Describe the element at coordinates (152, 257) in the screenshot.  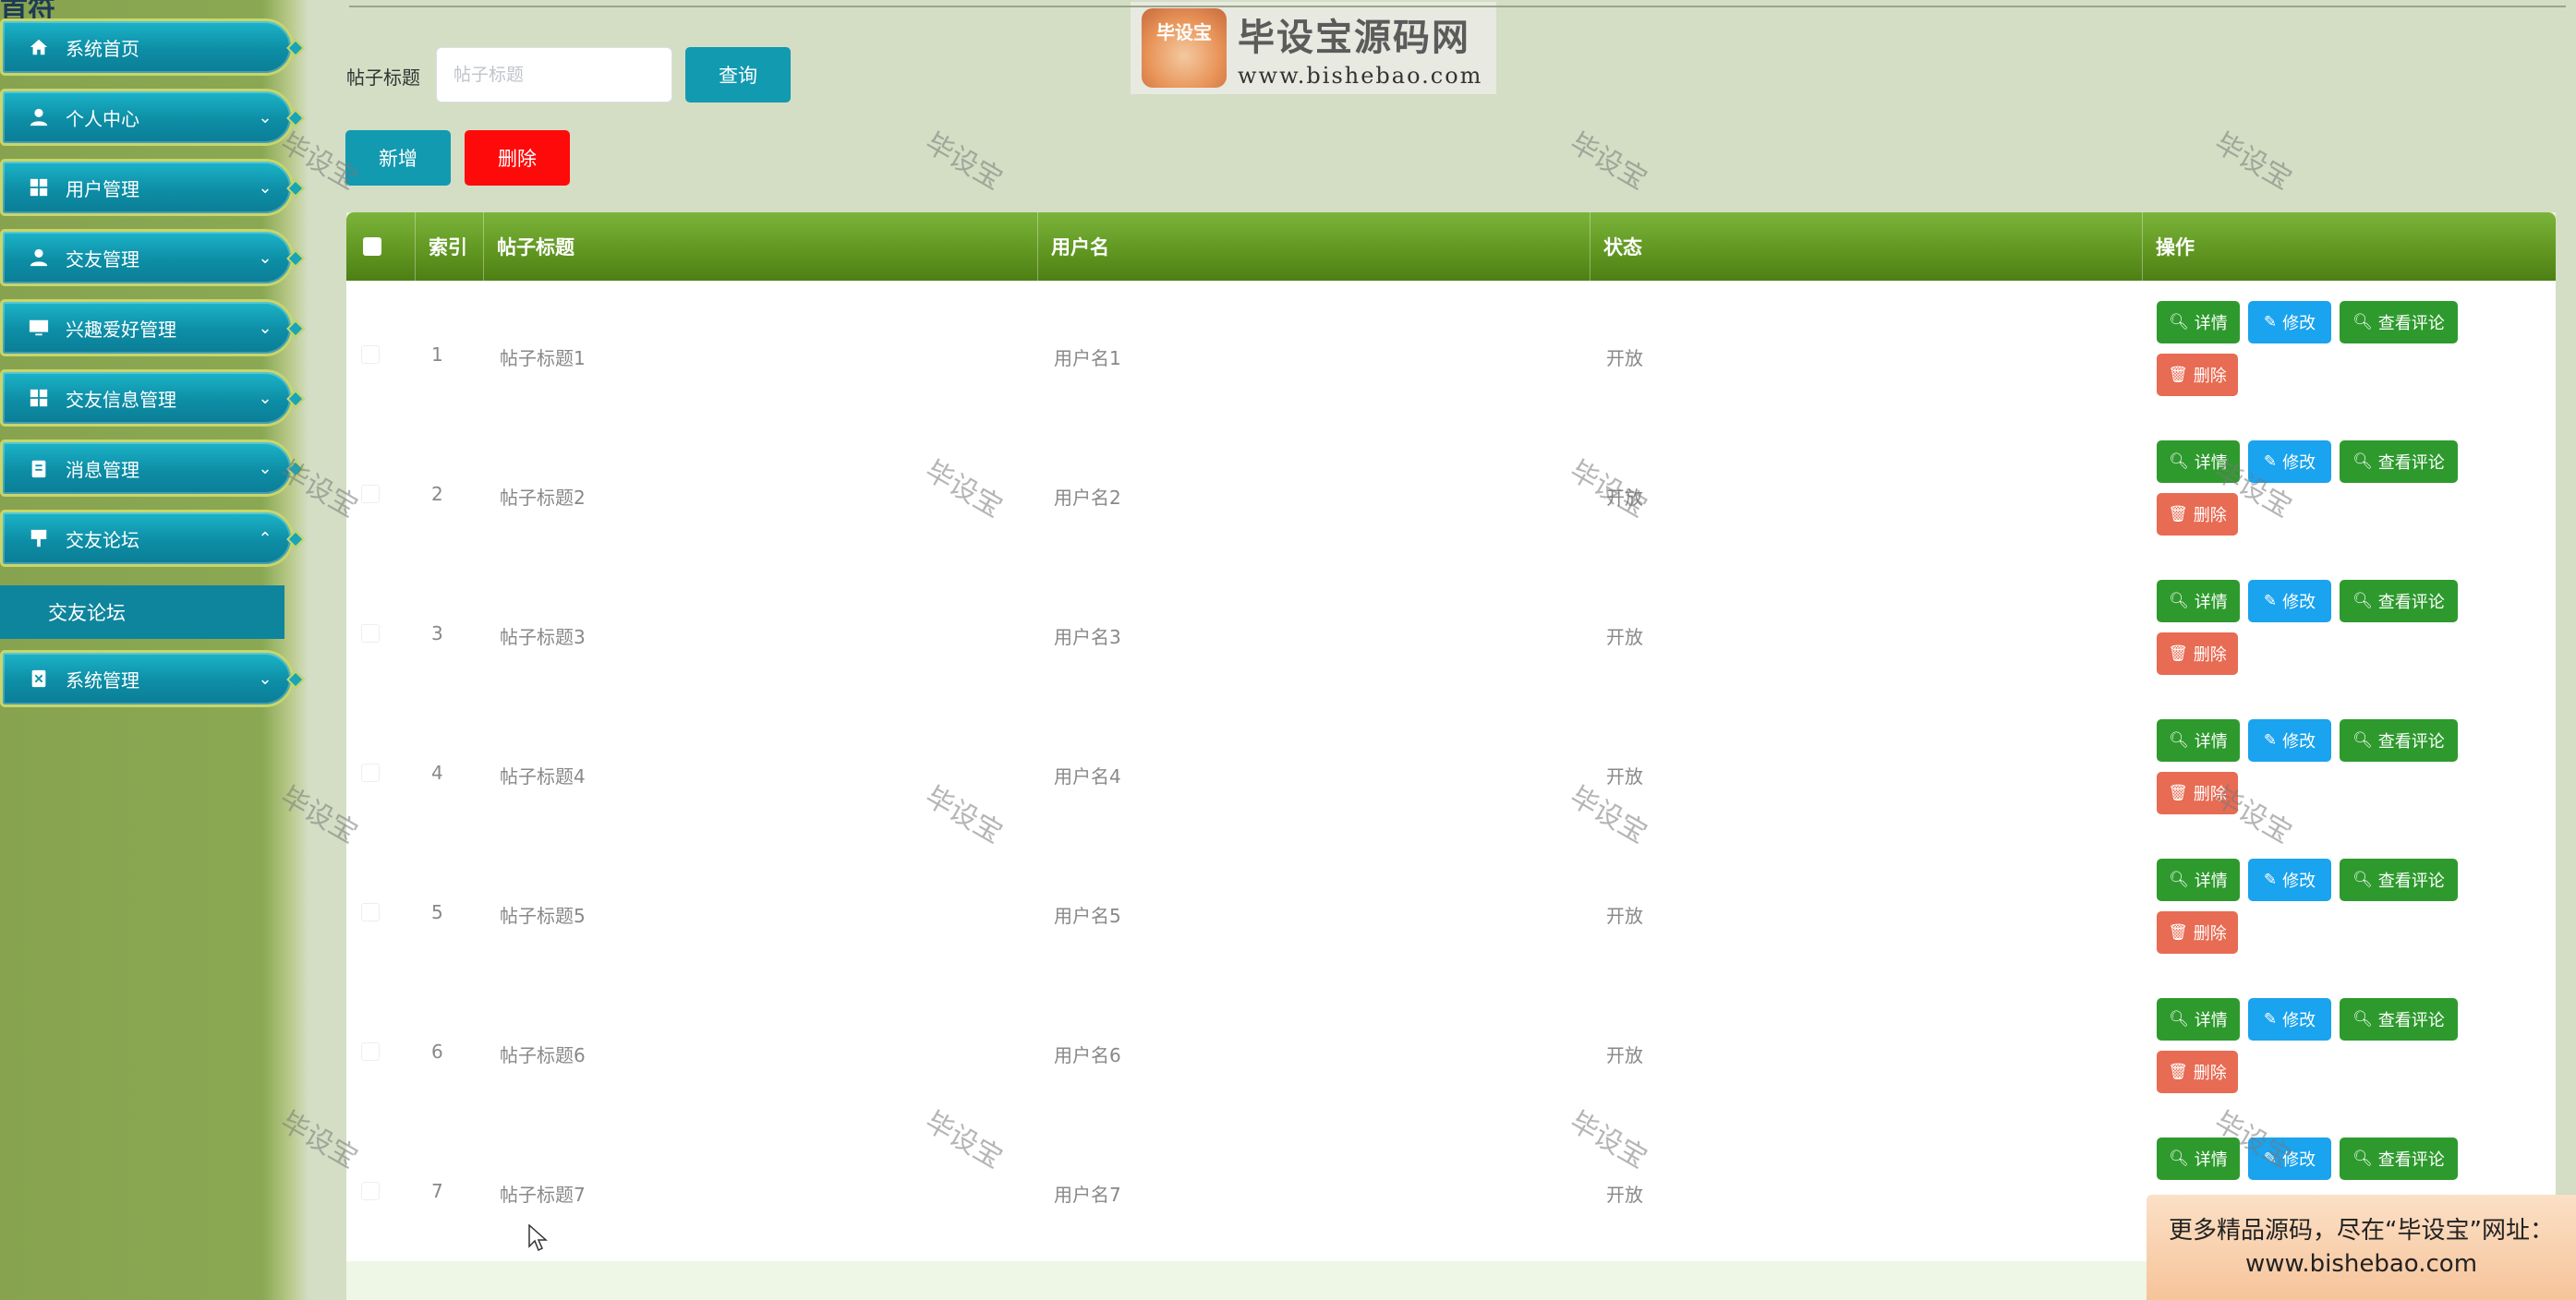
I see `sidebar-menu-item: 交友管理 ⌄` at that location.